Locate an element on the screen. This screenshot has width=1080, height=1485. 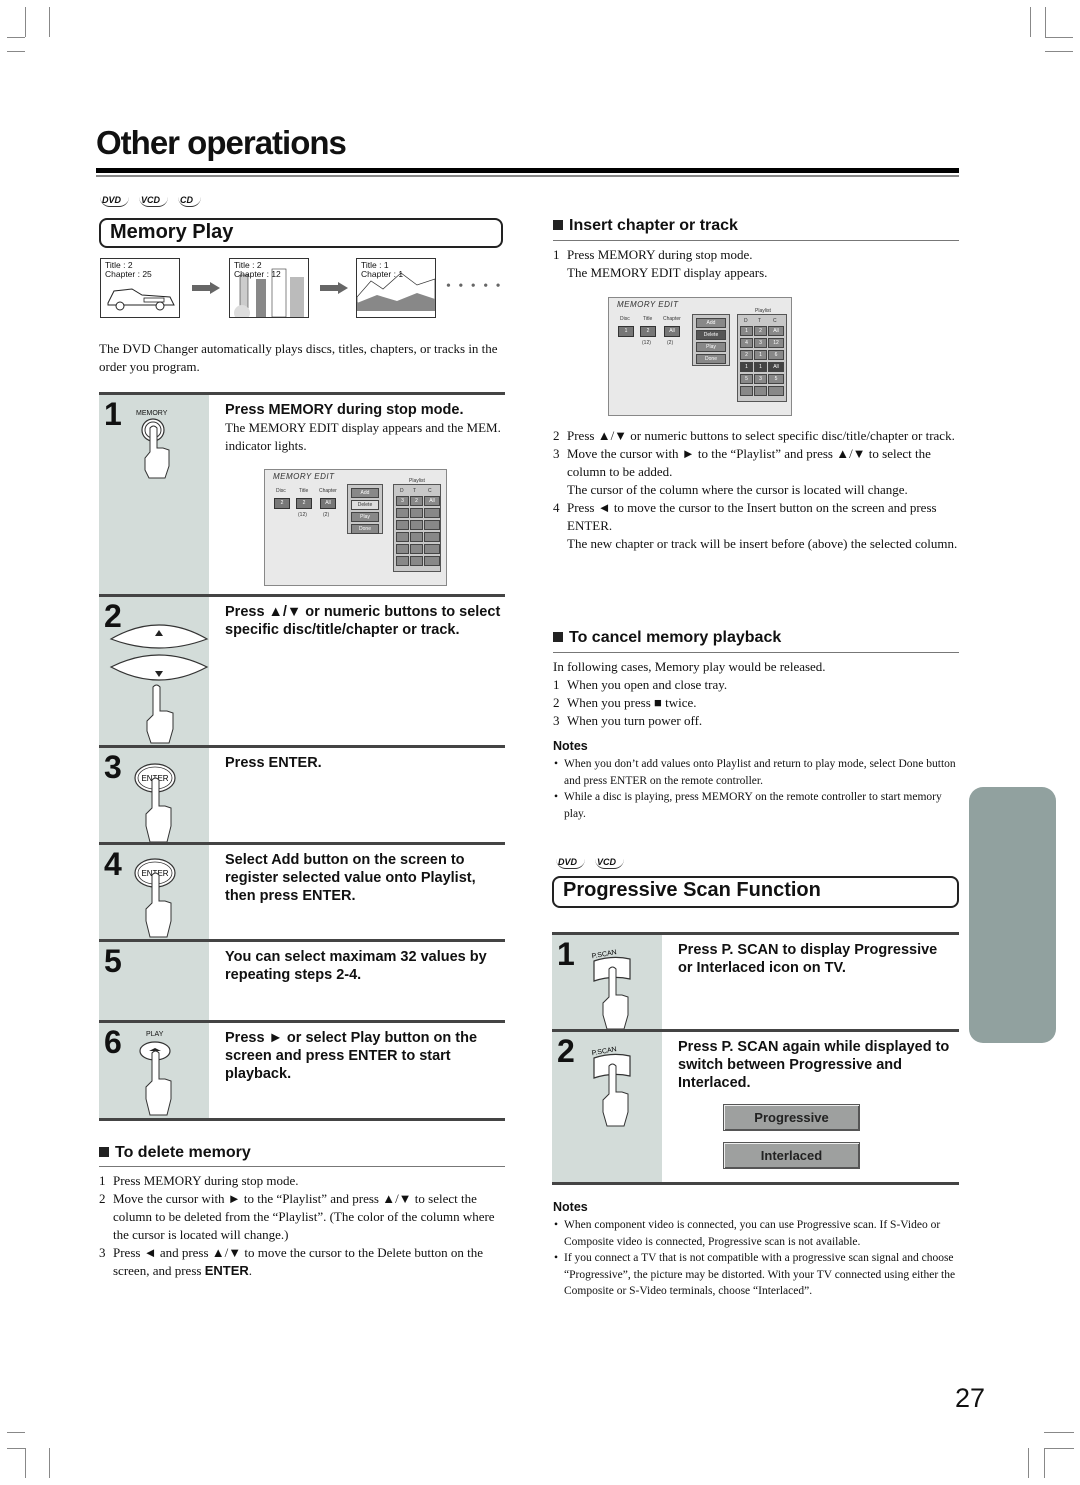
vcd-logo: VCD is located at coordinates (610, 863).